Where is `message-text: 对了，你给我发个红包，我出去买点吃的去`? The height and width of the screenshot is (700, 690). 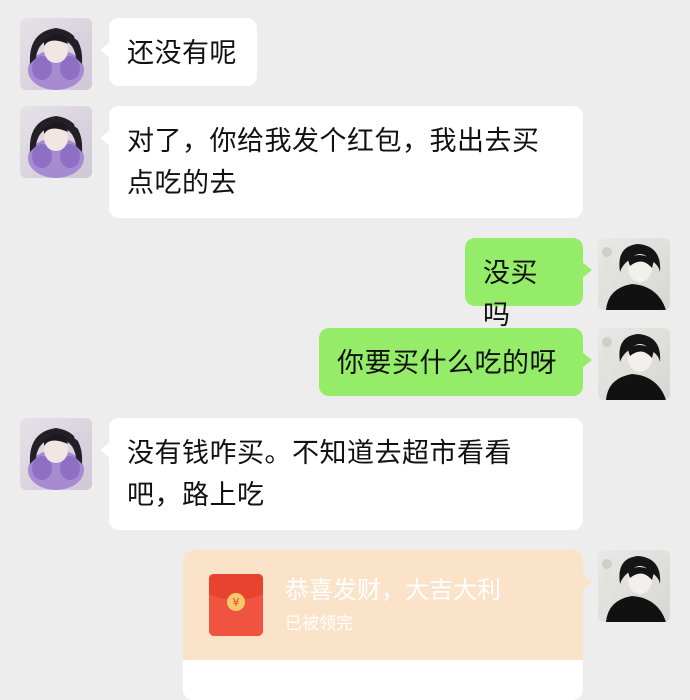 message-text: 对了，你给我发个红包，我出去买点吃的去 is located at coordinates (333, 162).